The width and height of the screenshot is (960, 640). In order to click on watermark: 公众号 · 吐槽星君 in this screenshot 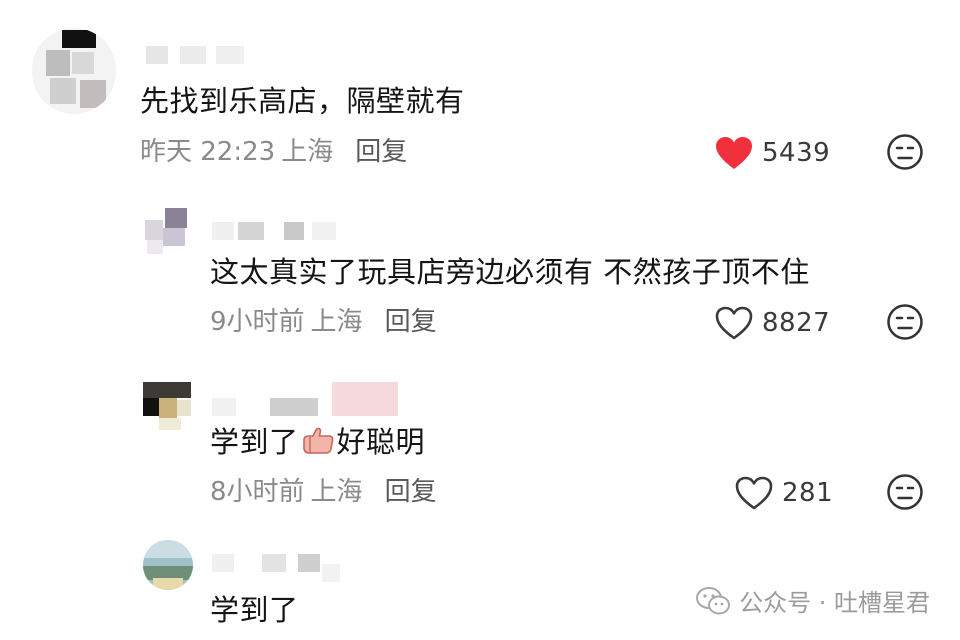, I will do `click(812, 600)`.